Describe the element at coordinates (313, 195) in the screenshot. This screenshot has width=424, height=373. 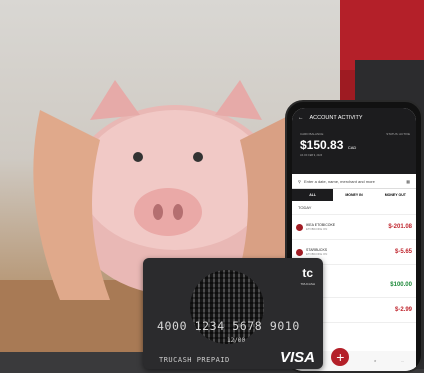
I see `tab-all: ALL` at that location.